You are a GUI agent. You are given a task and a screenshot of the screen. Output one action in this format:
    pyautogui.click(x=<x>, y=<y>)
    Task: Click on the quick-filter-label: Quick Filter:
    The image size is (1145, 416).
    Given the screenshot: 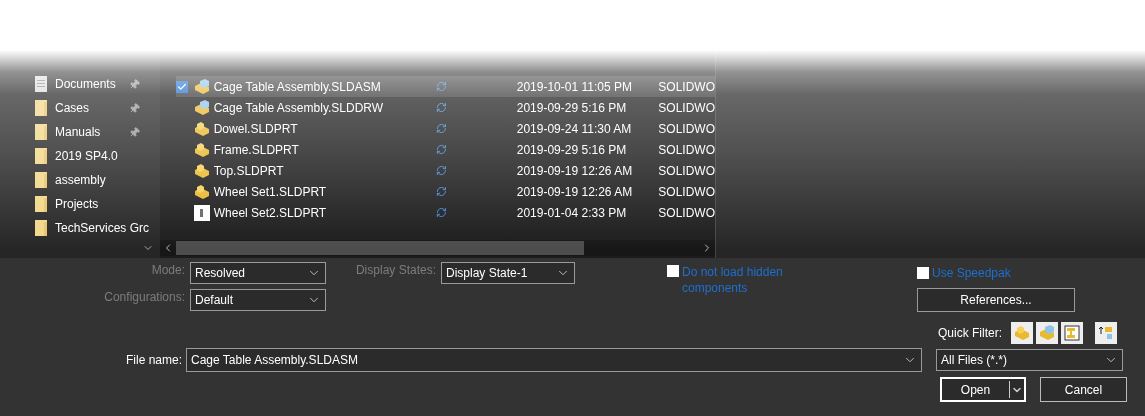 What is the action you would take?
    pyautogui.click(x=970, y=333)
    